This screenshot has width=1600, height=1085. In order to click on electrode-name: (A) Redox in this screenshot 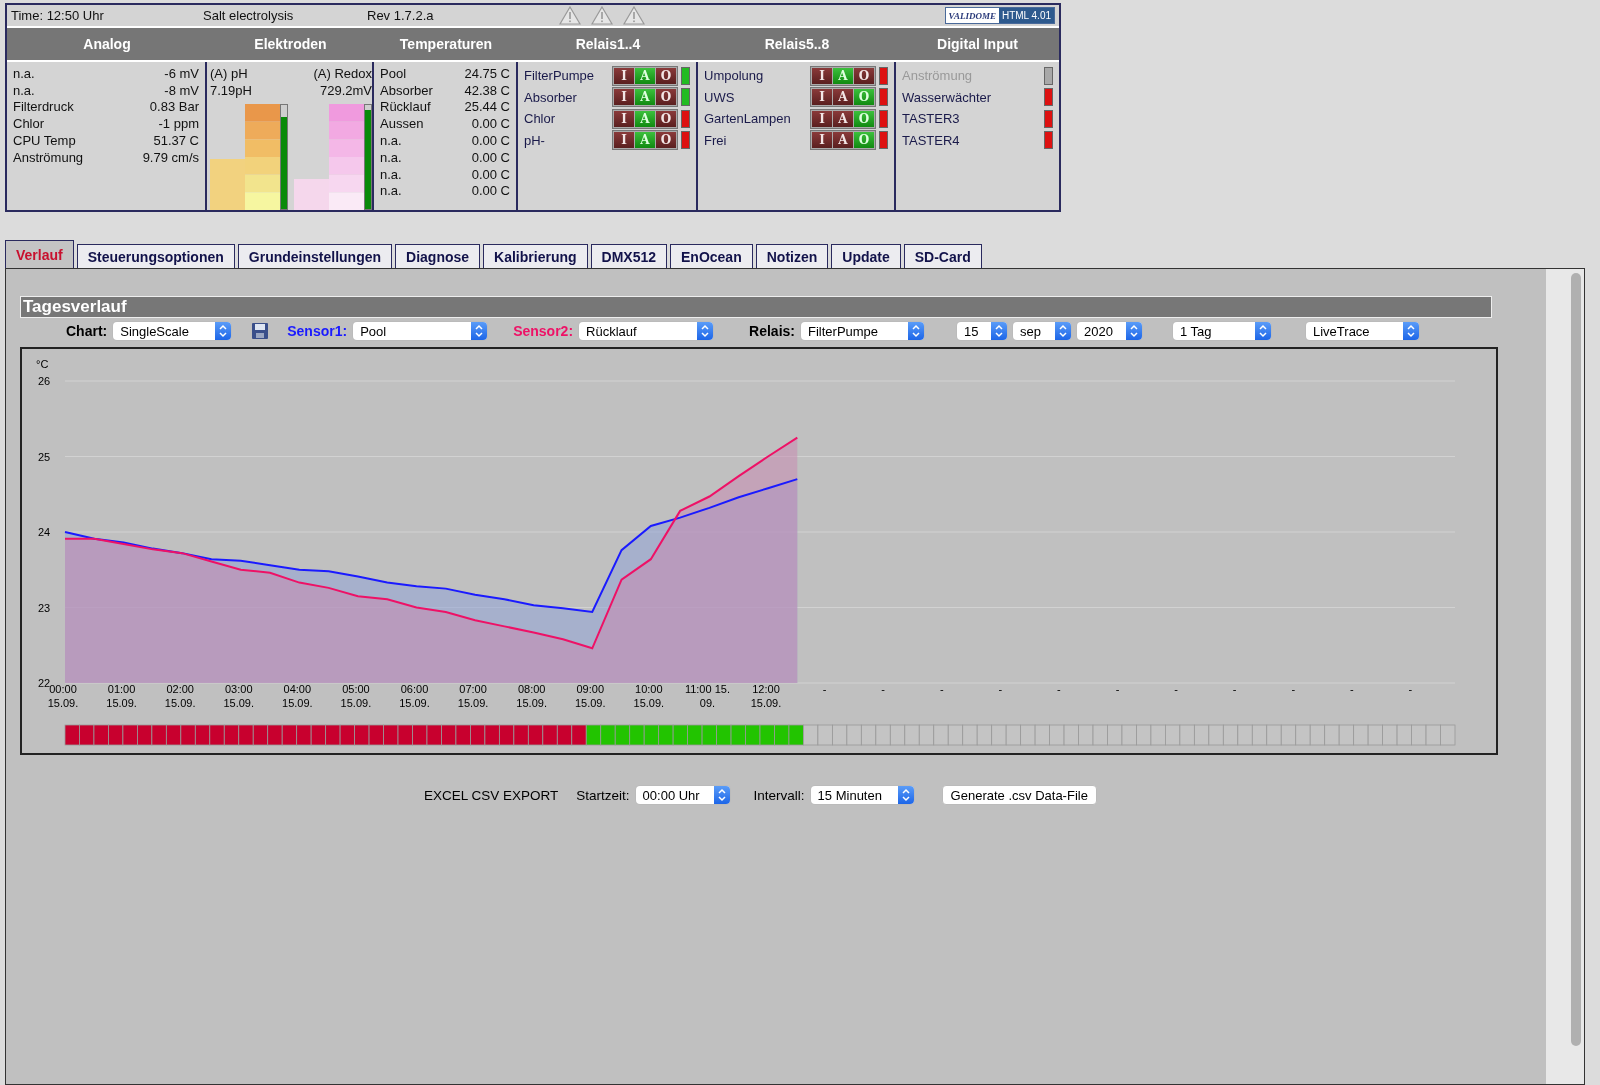, I will do `click(342, 73)`.